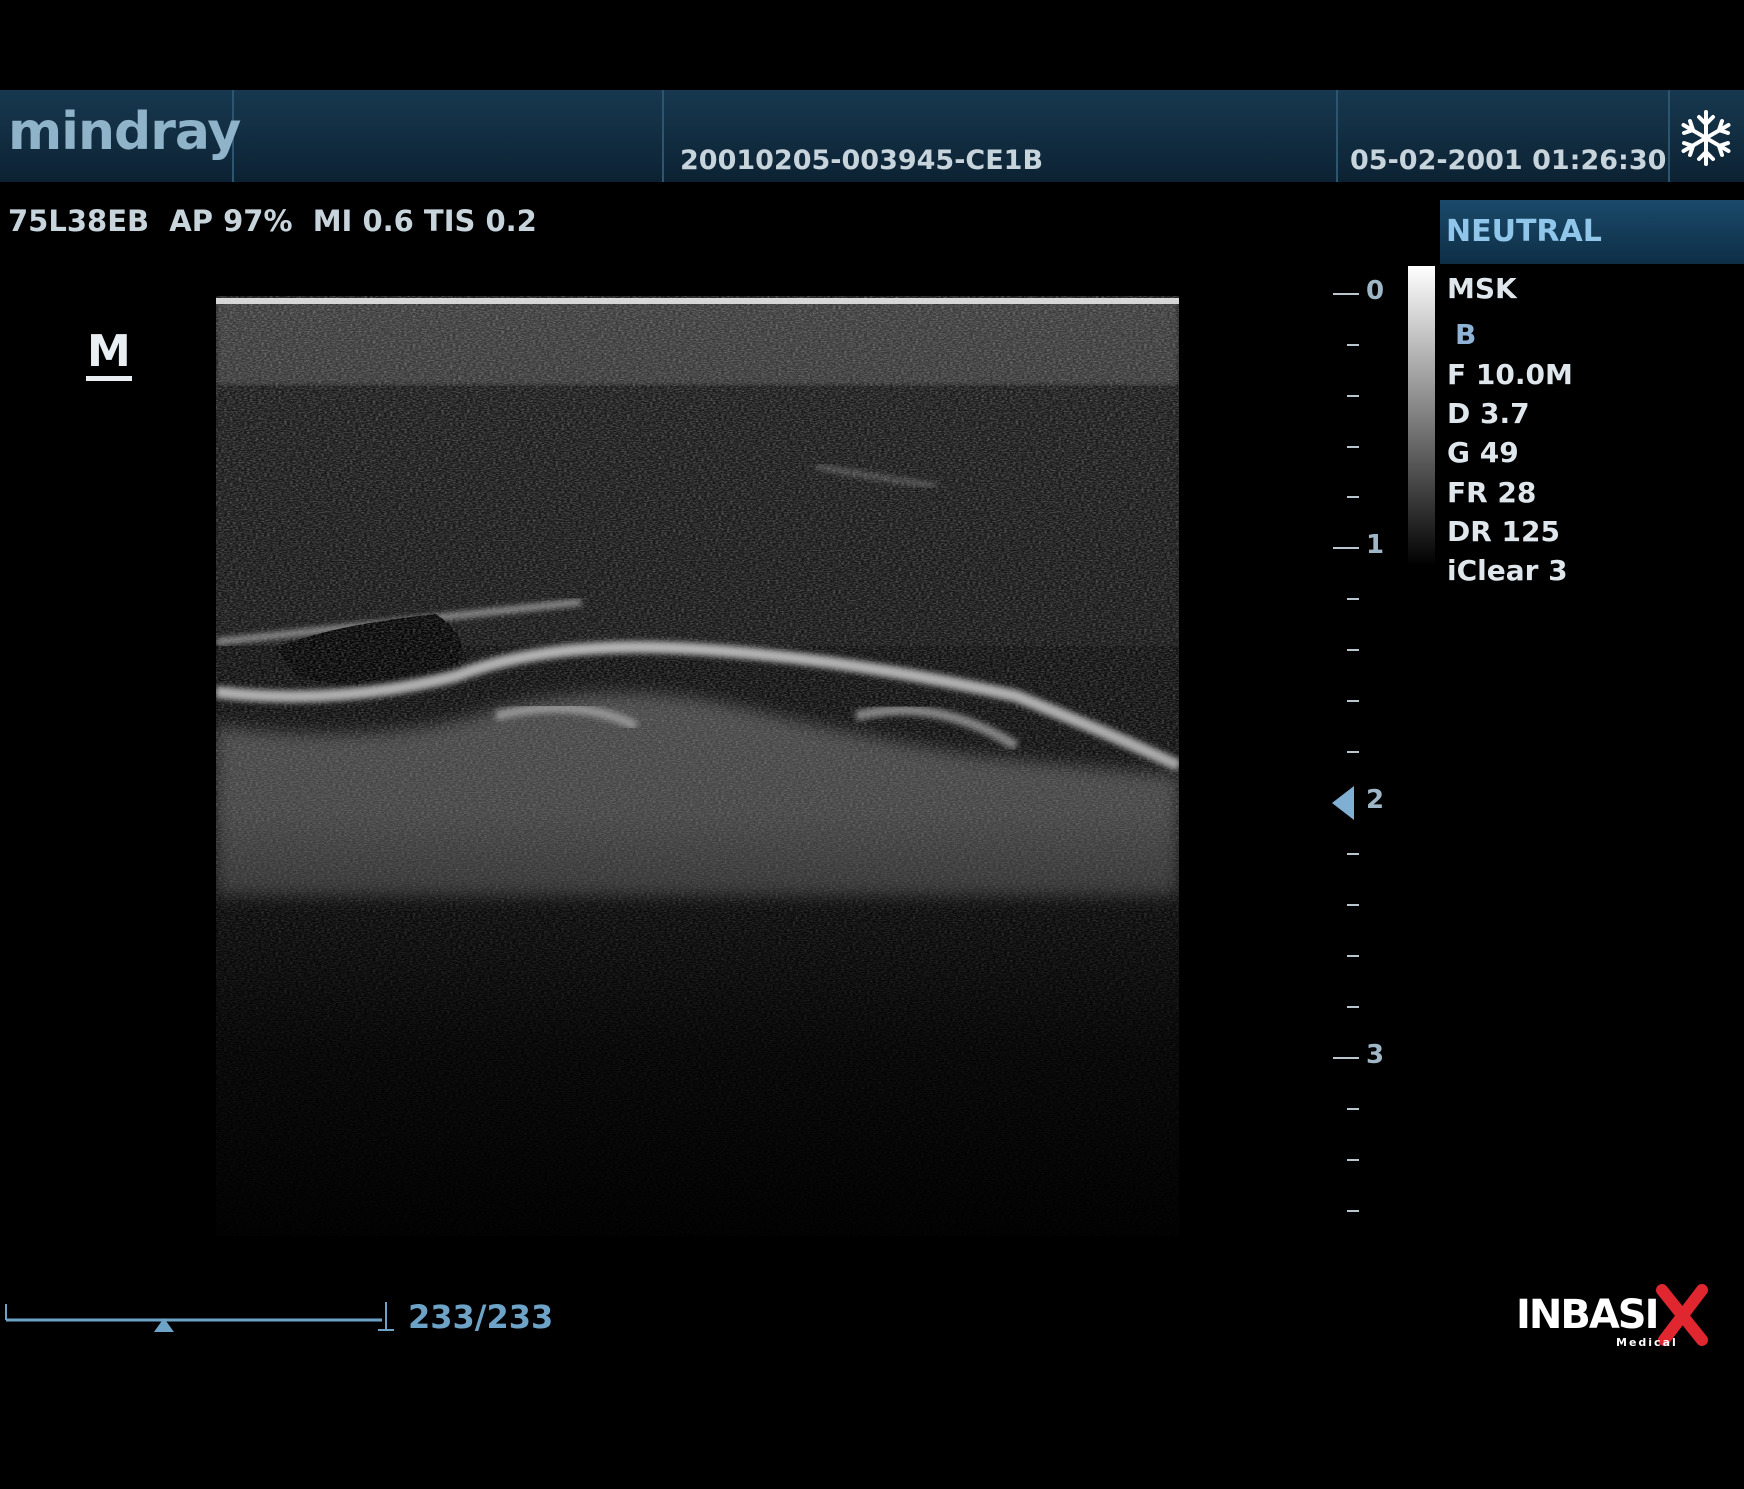  Describe the element at coordinates (1647, 1342) in the screenshot. I see `svg-text: Medical` at that location.